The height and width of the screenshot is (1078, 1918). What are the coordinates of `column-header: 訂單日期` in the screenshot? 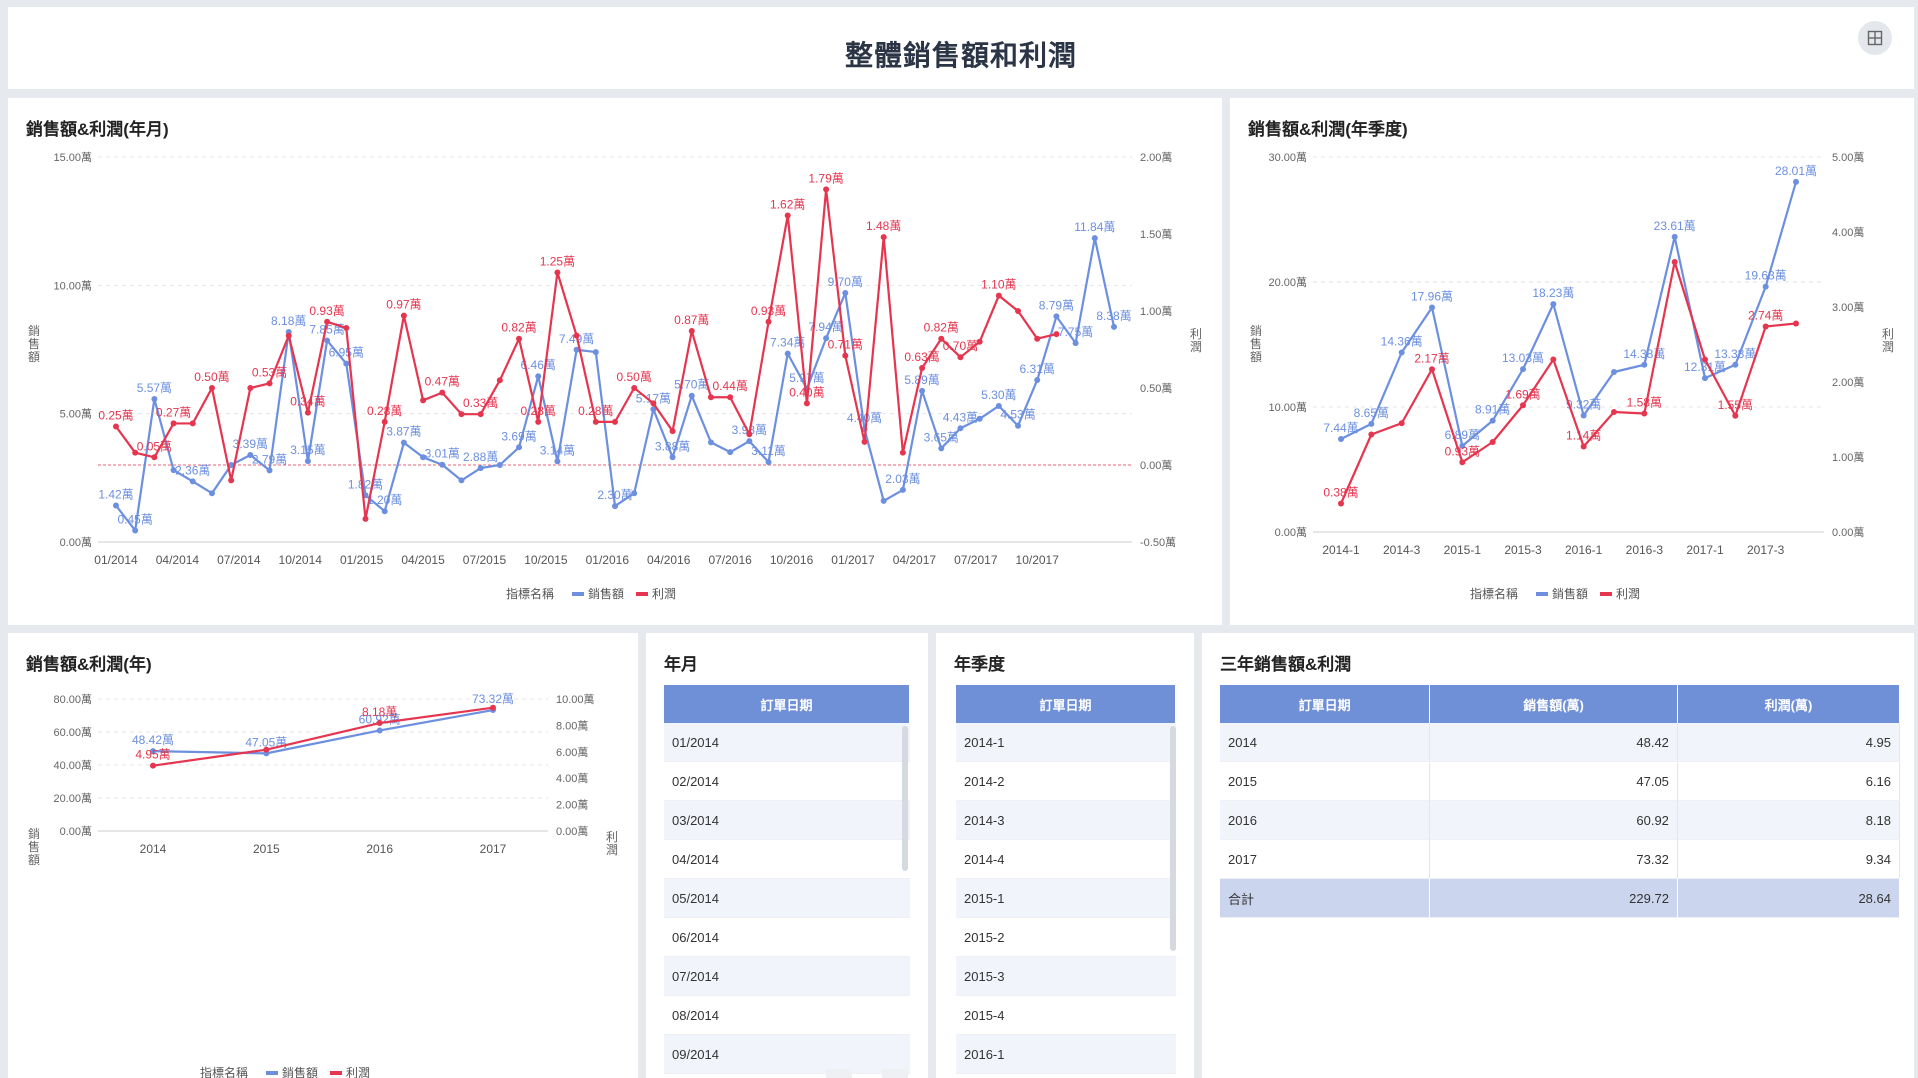 It's located at (1325, 704).